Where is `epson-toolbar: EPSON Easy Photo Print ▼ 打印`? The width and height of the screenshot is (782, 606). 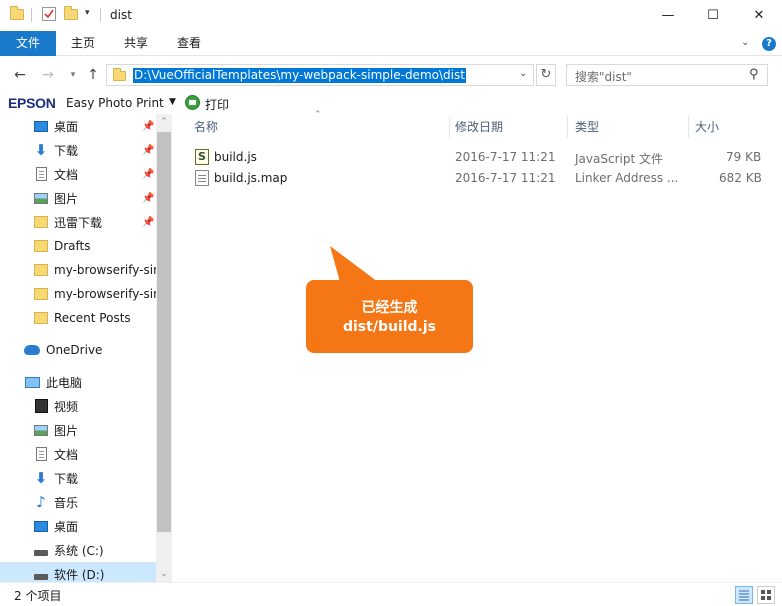 epson-toolbar: EPSON Easy Photo Print ▼ 打印 is located at coordinates (391, 103).